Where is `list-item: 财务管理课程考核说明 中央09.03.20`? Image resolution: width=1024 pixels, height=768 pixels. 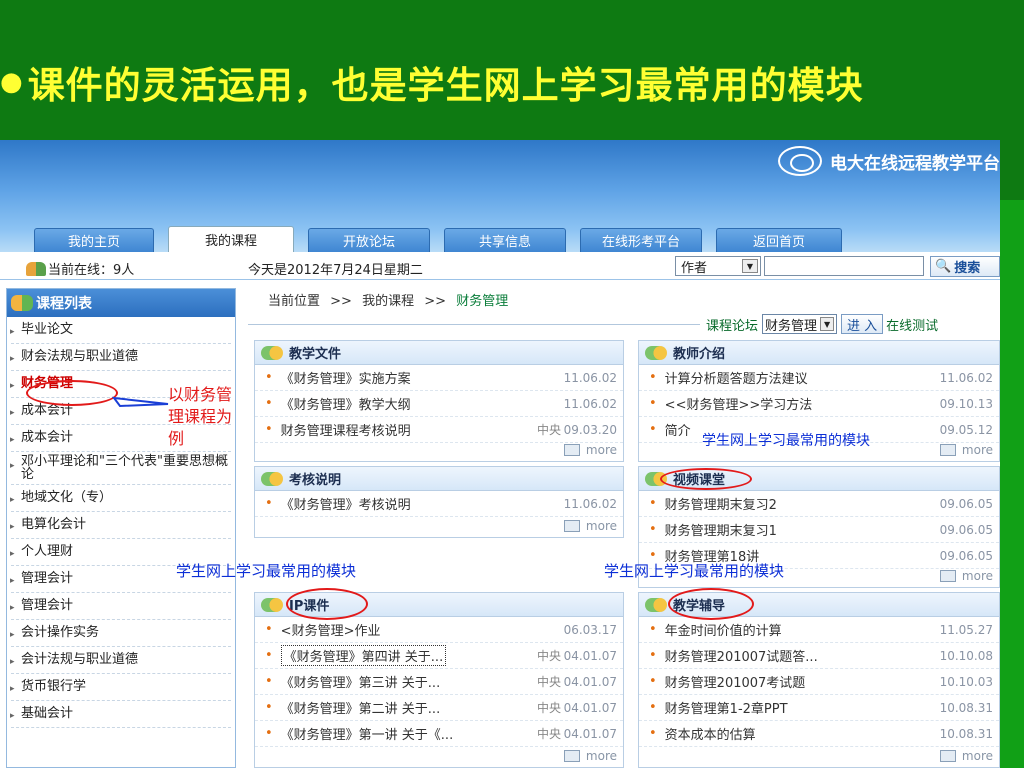 list-item: 财务管理课程考核说明 中央09.03.20 is located at coordinates (439, 430).